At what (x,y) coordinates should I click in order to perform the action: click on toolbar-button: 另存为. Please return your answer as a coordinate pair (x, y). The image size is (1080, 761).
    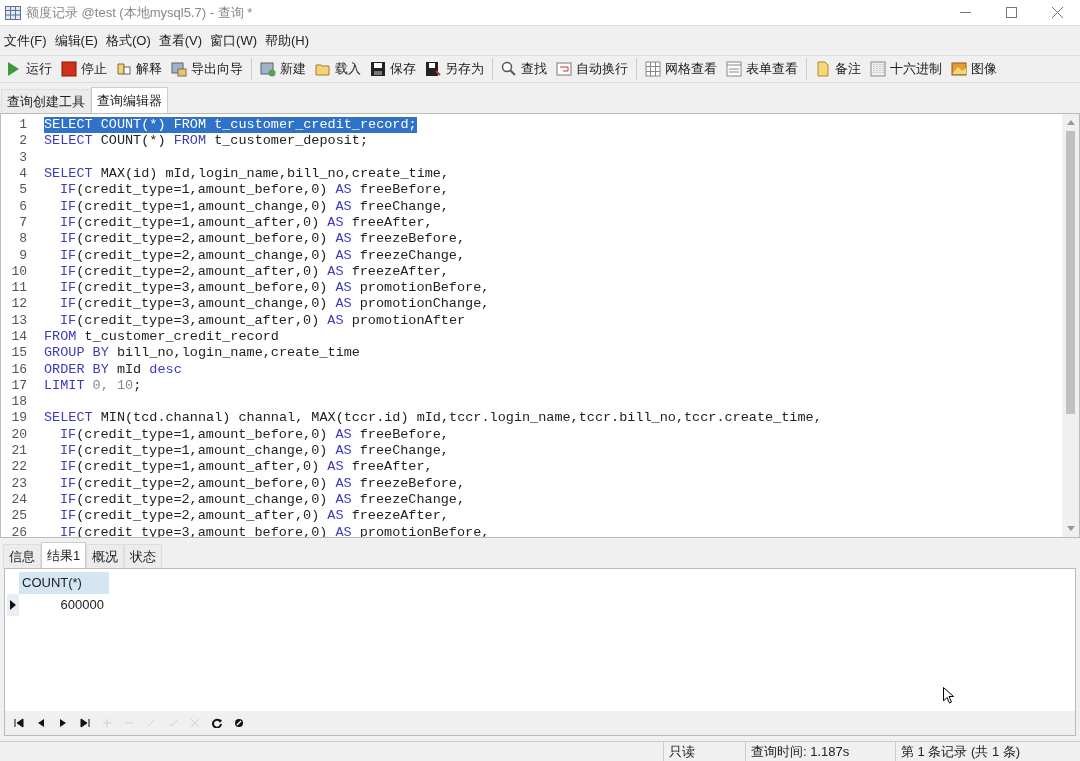
    Looking at the image, I should click on (454, 69).